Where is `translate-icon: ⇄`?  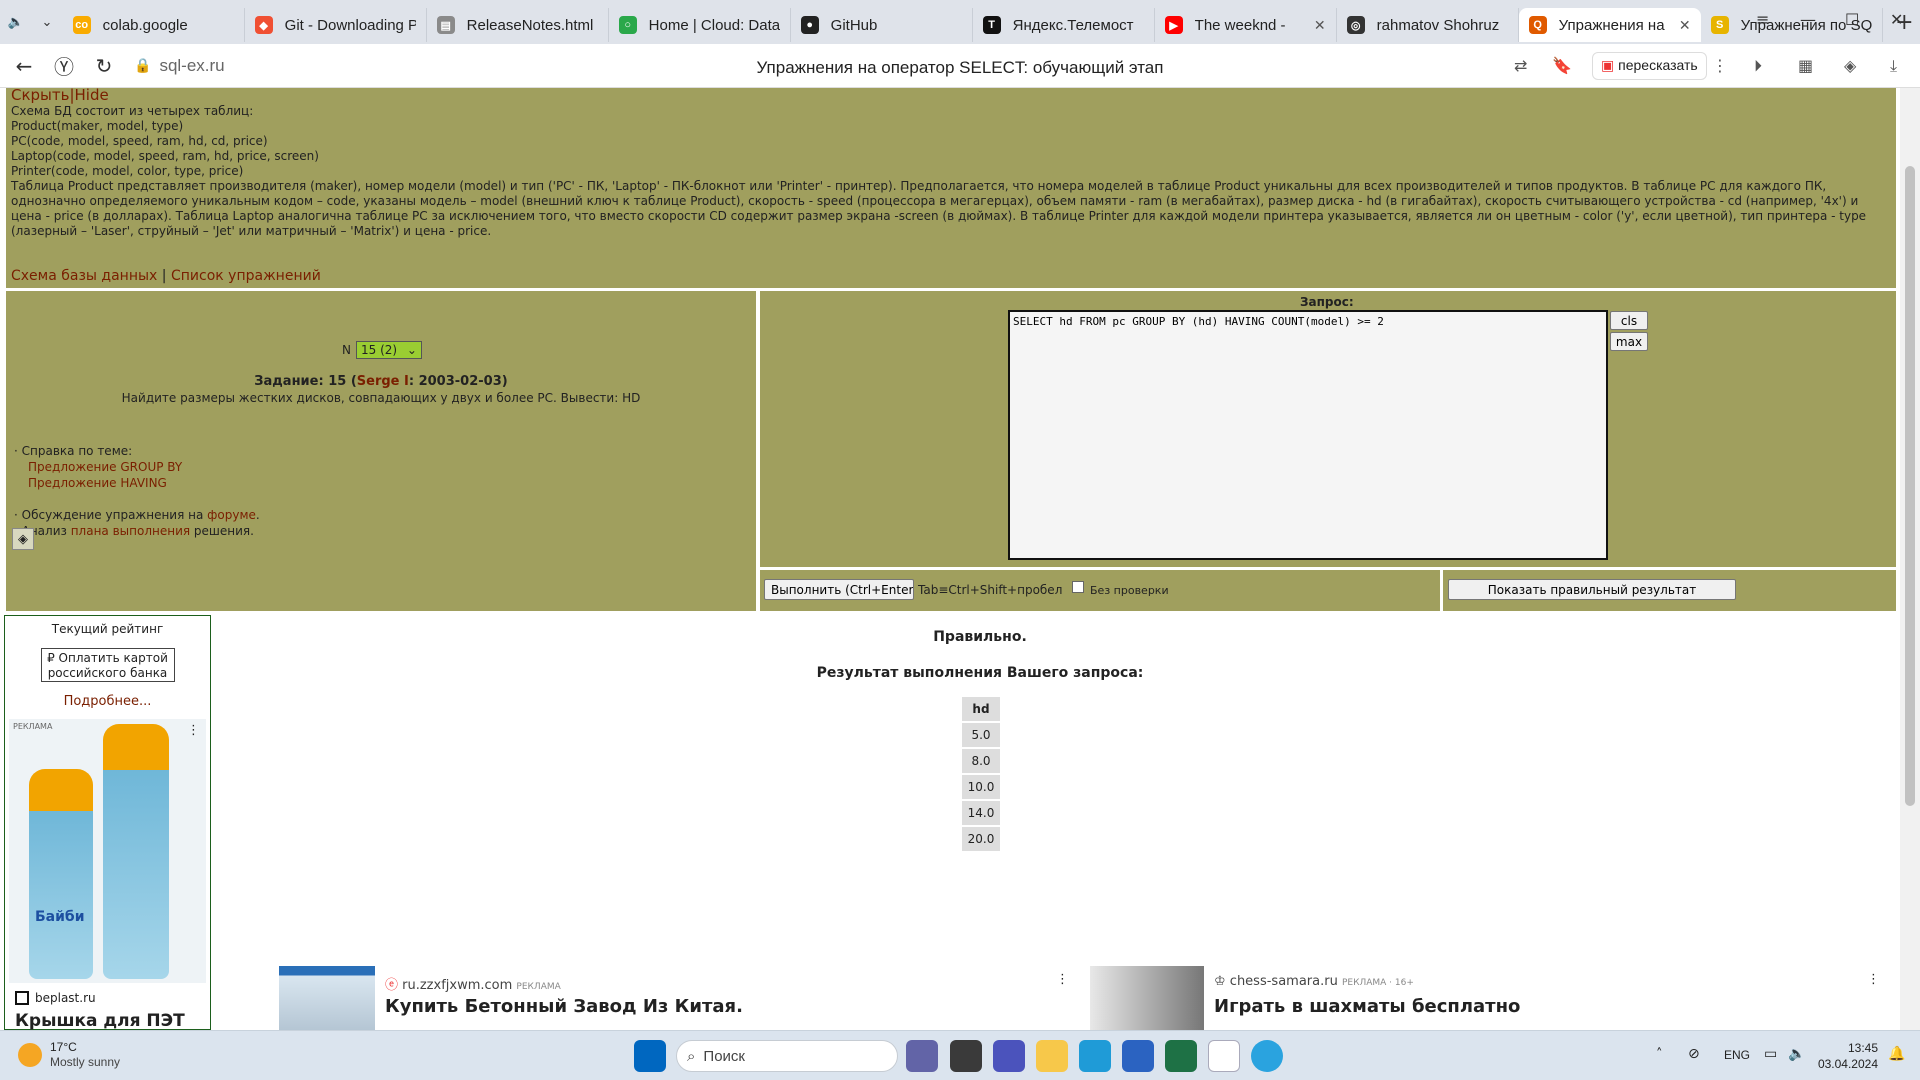
translate-icon: ⇄ is located at coordinates (1520, 65).